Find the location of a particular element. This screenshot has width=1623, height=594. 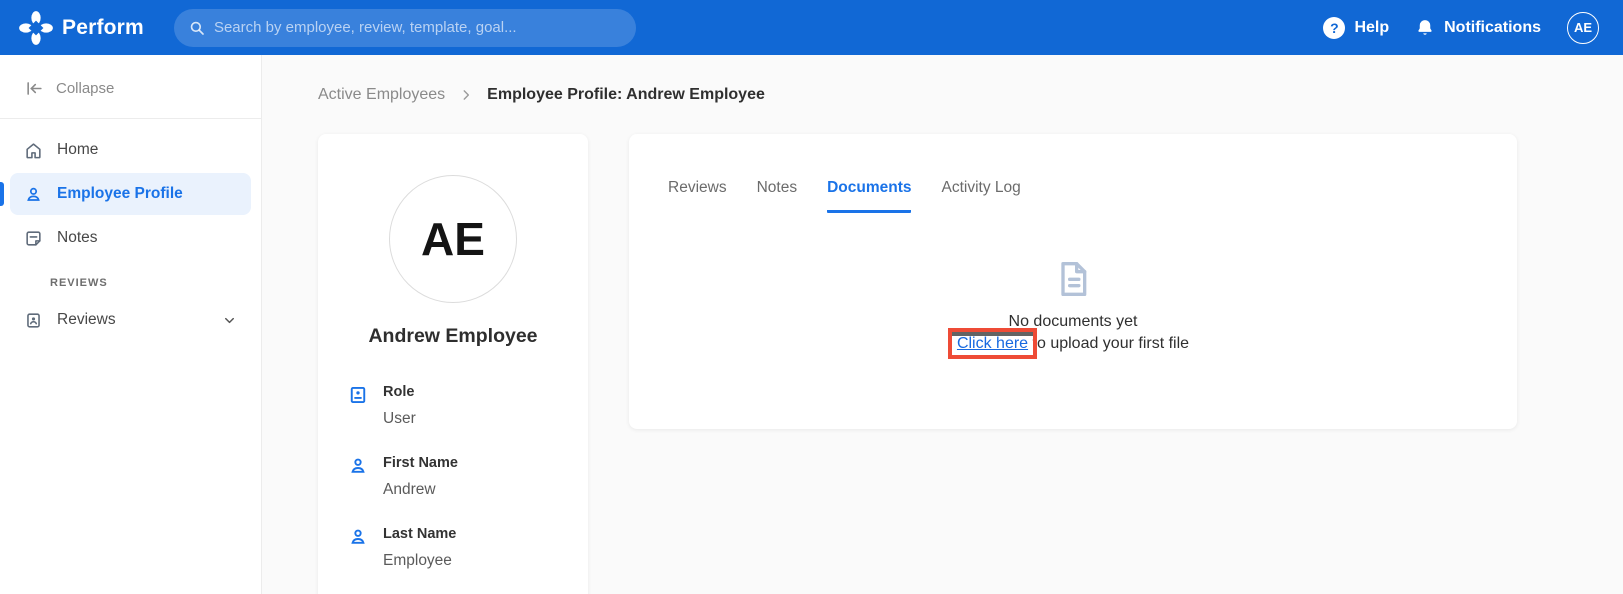

topbar-actions: Help Notifications AE is located at coordinates (1461, 27).